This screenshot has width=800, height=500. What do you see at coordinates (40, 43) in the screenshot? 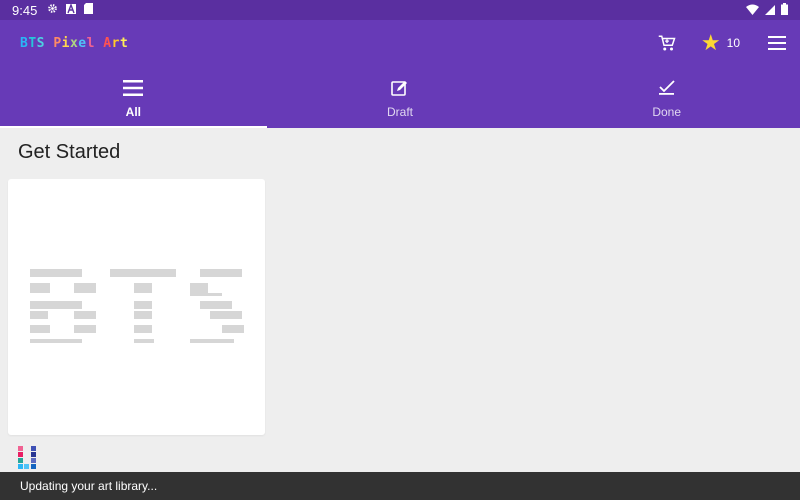
I see `logo-letter: S` at bounding box center [40, 43].